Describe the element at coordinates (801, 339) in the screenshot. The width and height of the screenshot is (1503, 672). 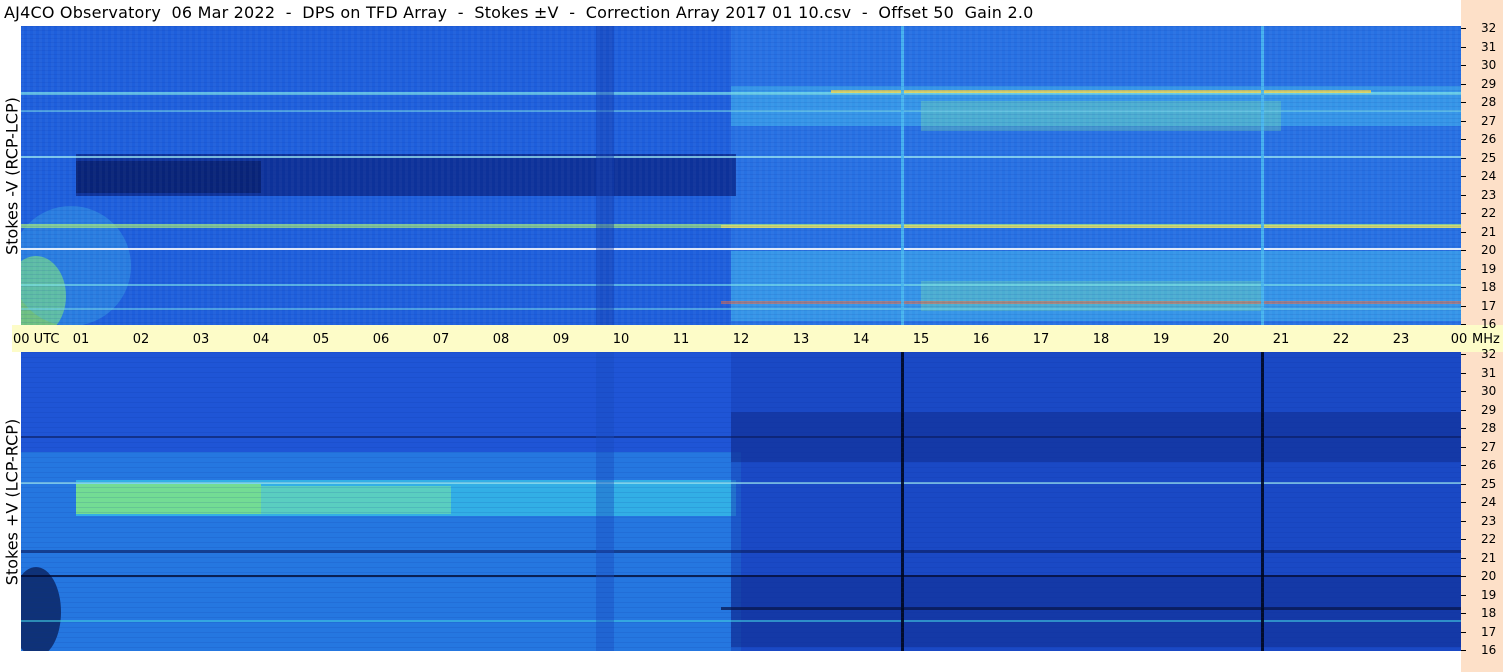
I see `time-tick-label: 13` at that location.